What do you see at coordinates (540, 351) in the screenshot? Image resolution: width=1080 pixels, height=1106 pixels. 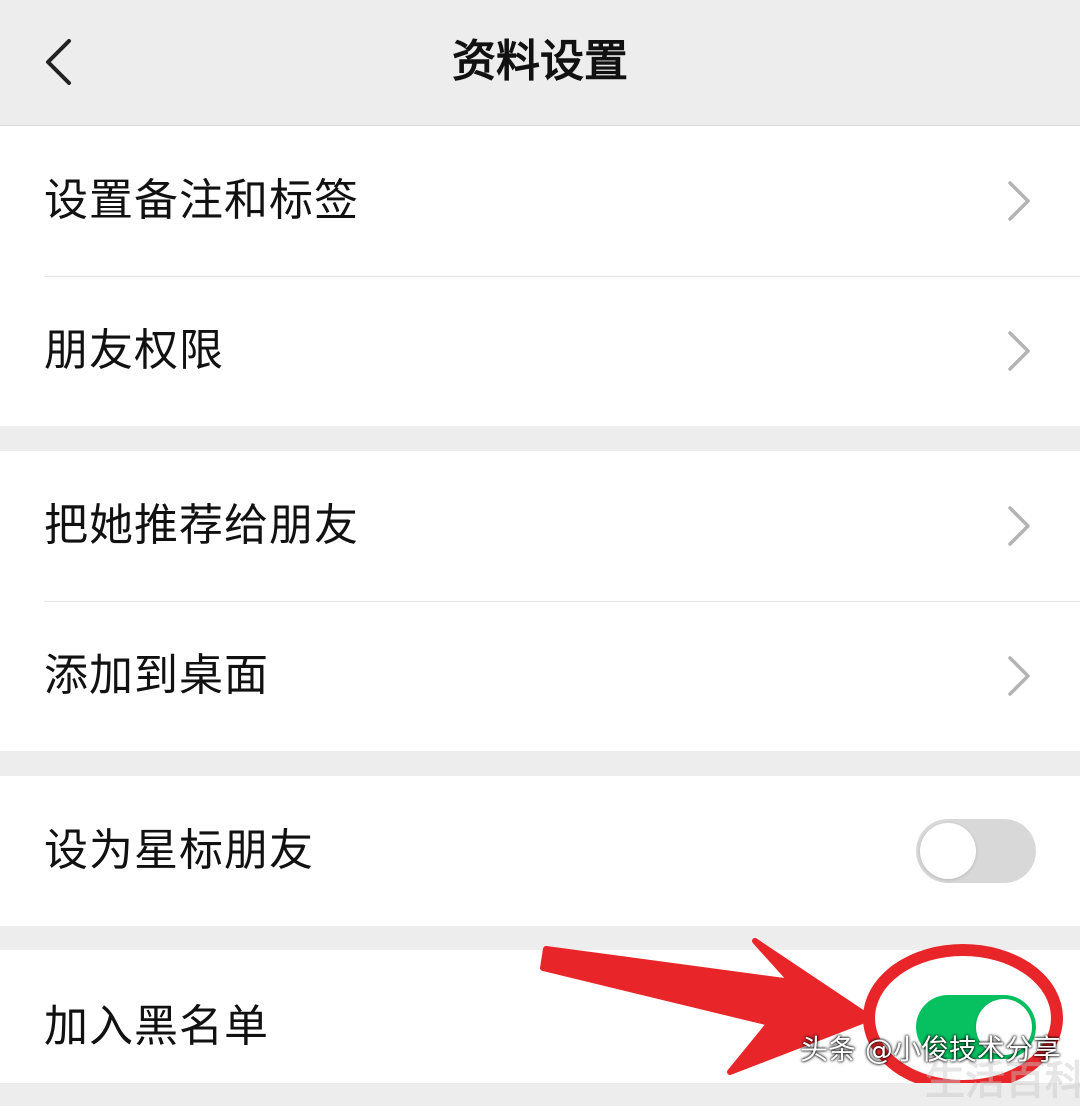 I see `settings-row-friend-permissions: 朋友权限` at bounding box center [540, 351].